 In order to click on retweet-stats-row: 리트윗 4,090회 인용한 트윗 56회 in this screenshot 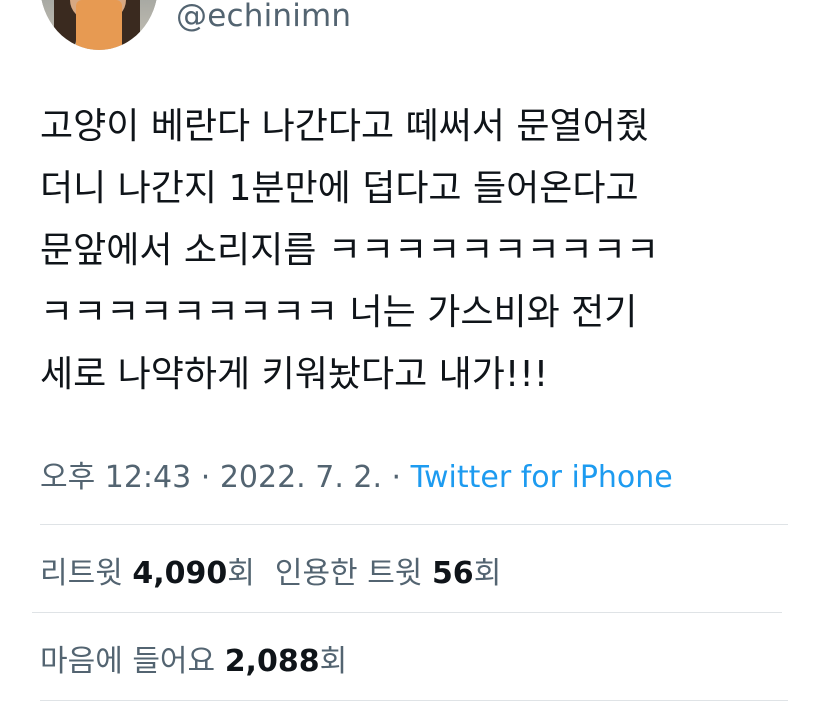, I will do `click(270, 570)`.